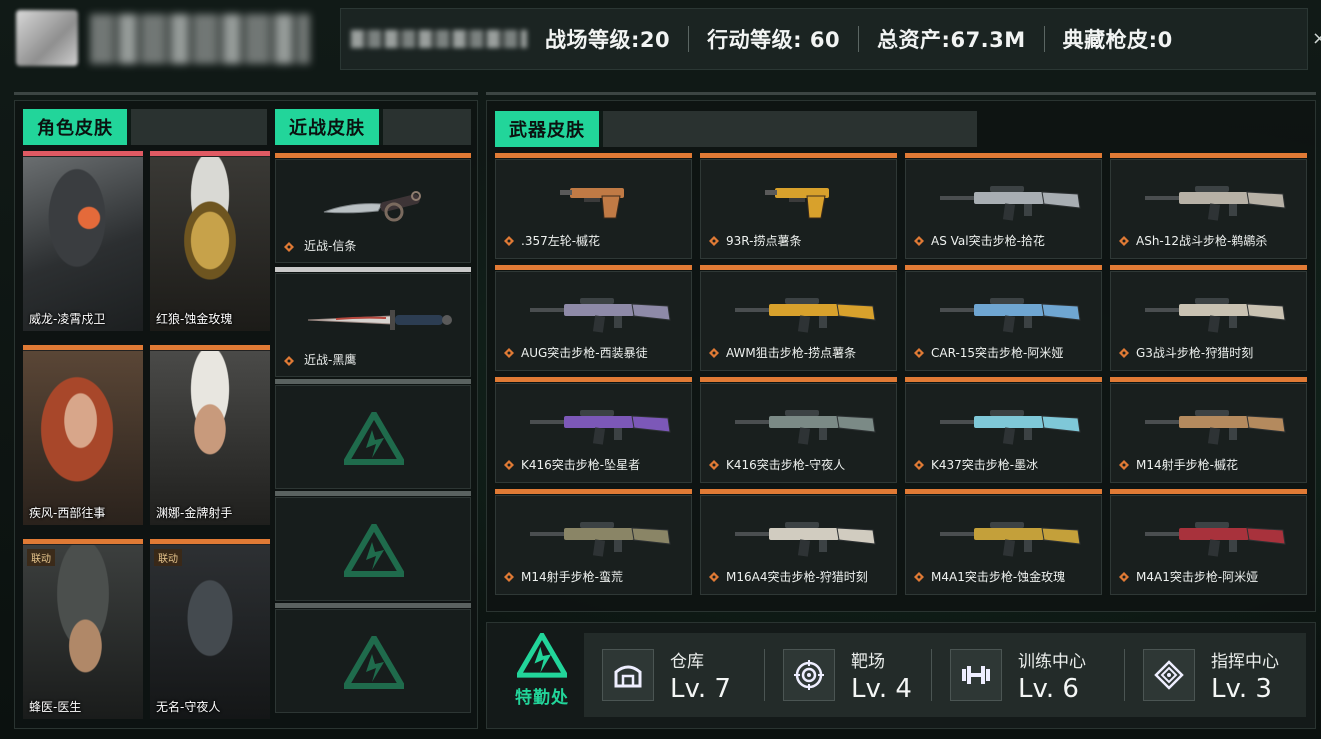 This screenshot has height=739, width=1321. I want to click on stat-total-assets: 总资产:67.3M, so click(951, 40).